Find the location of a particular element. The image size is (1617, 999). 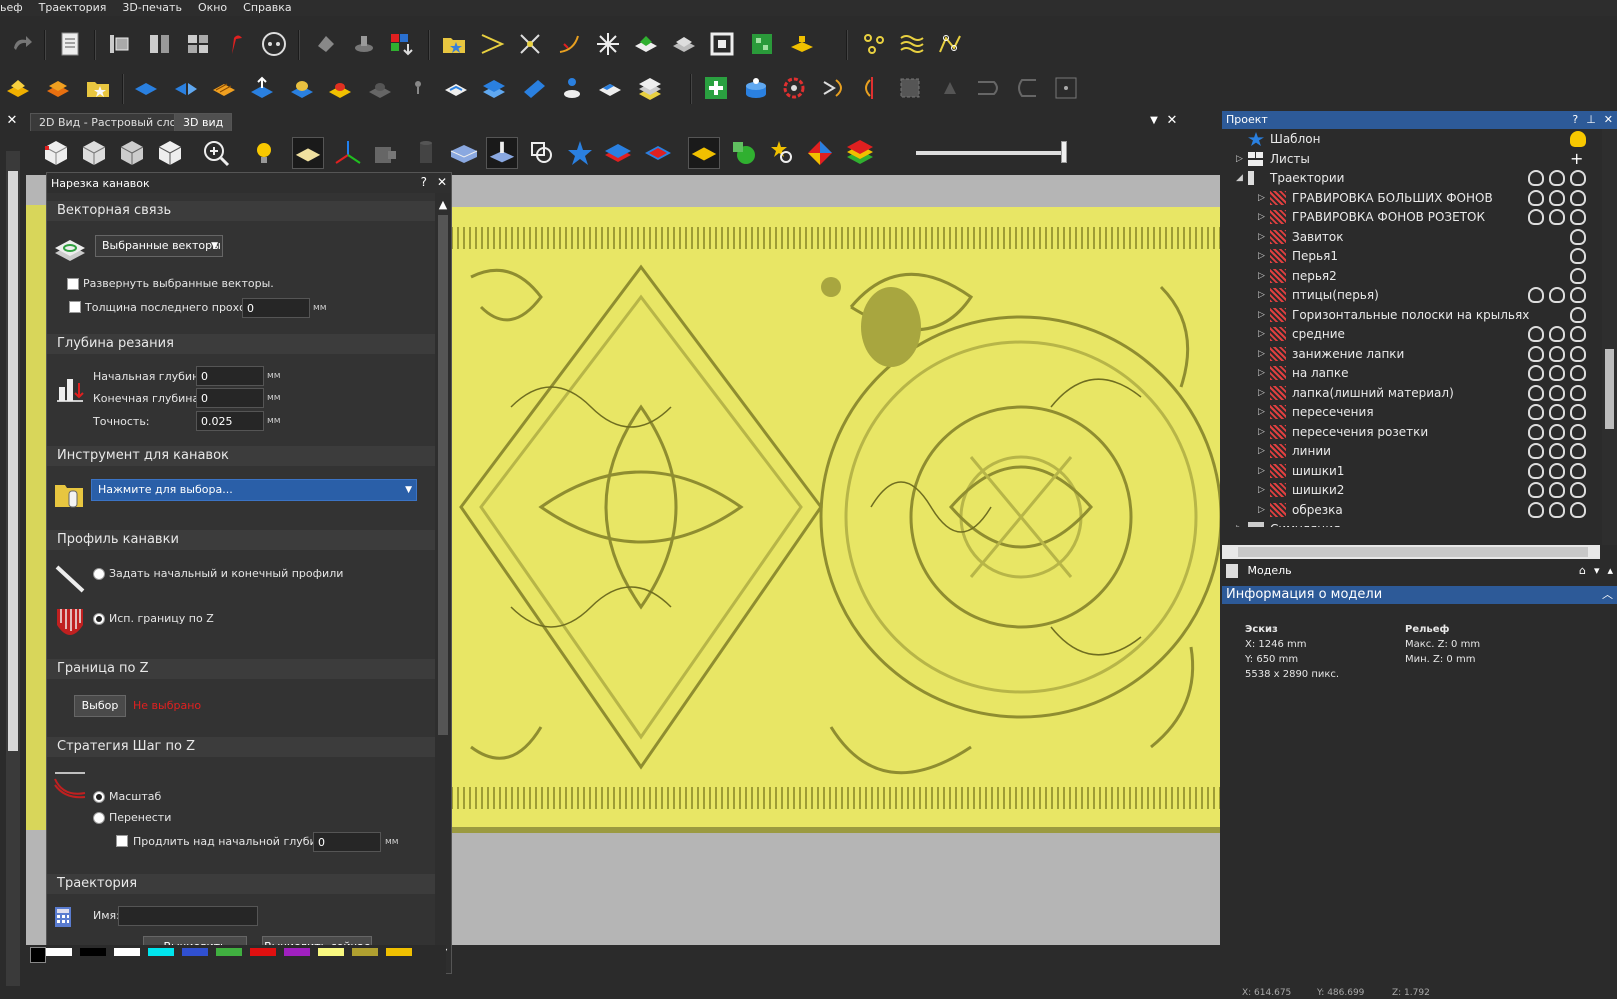

add-green-icon is located at coordinates (716, 88).